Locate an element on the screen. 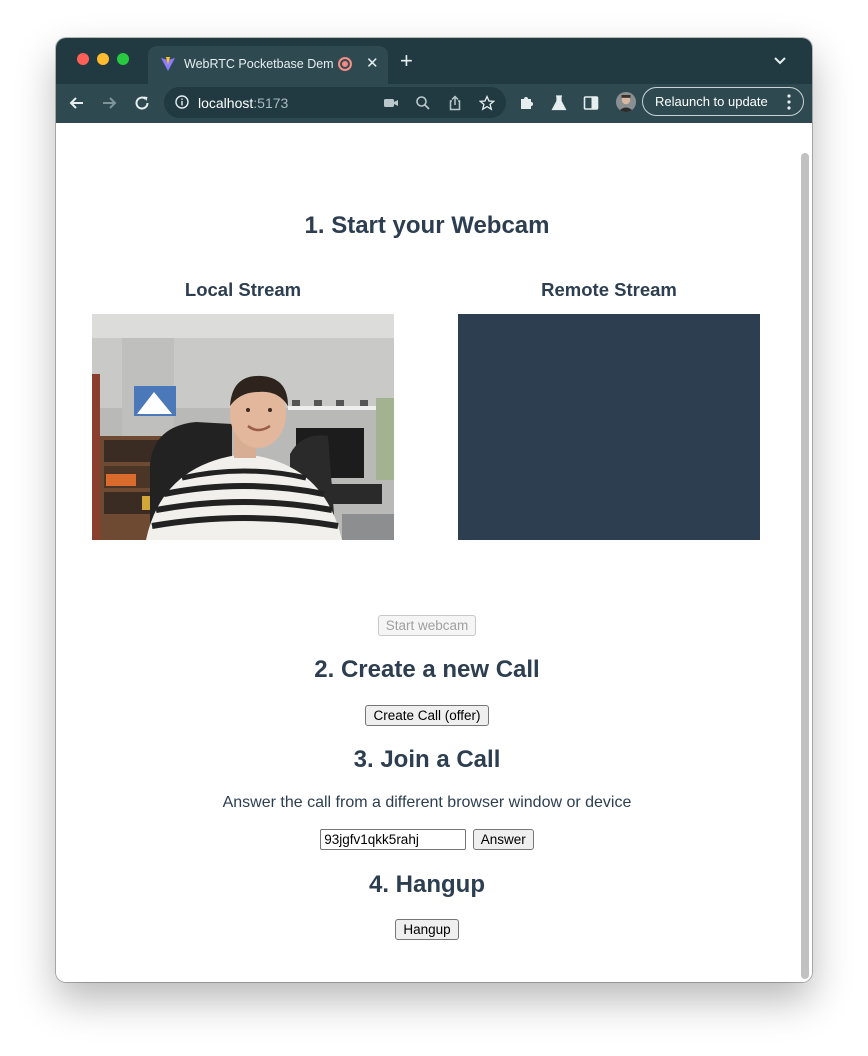  relaunch-to-update-button: Relaunch to update is located at coordinates (723, 101).